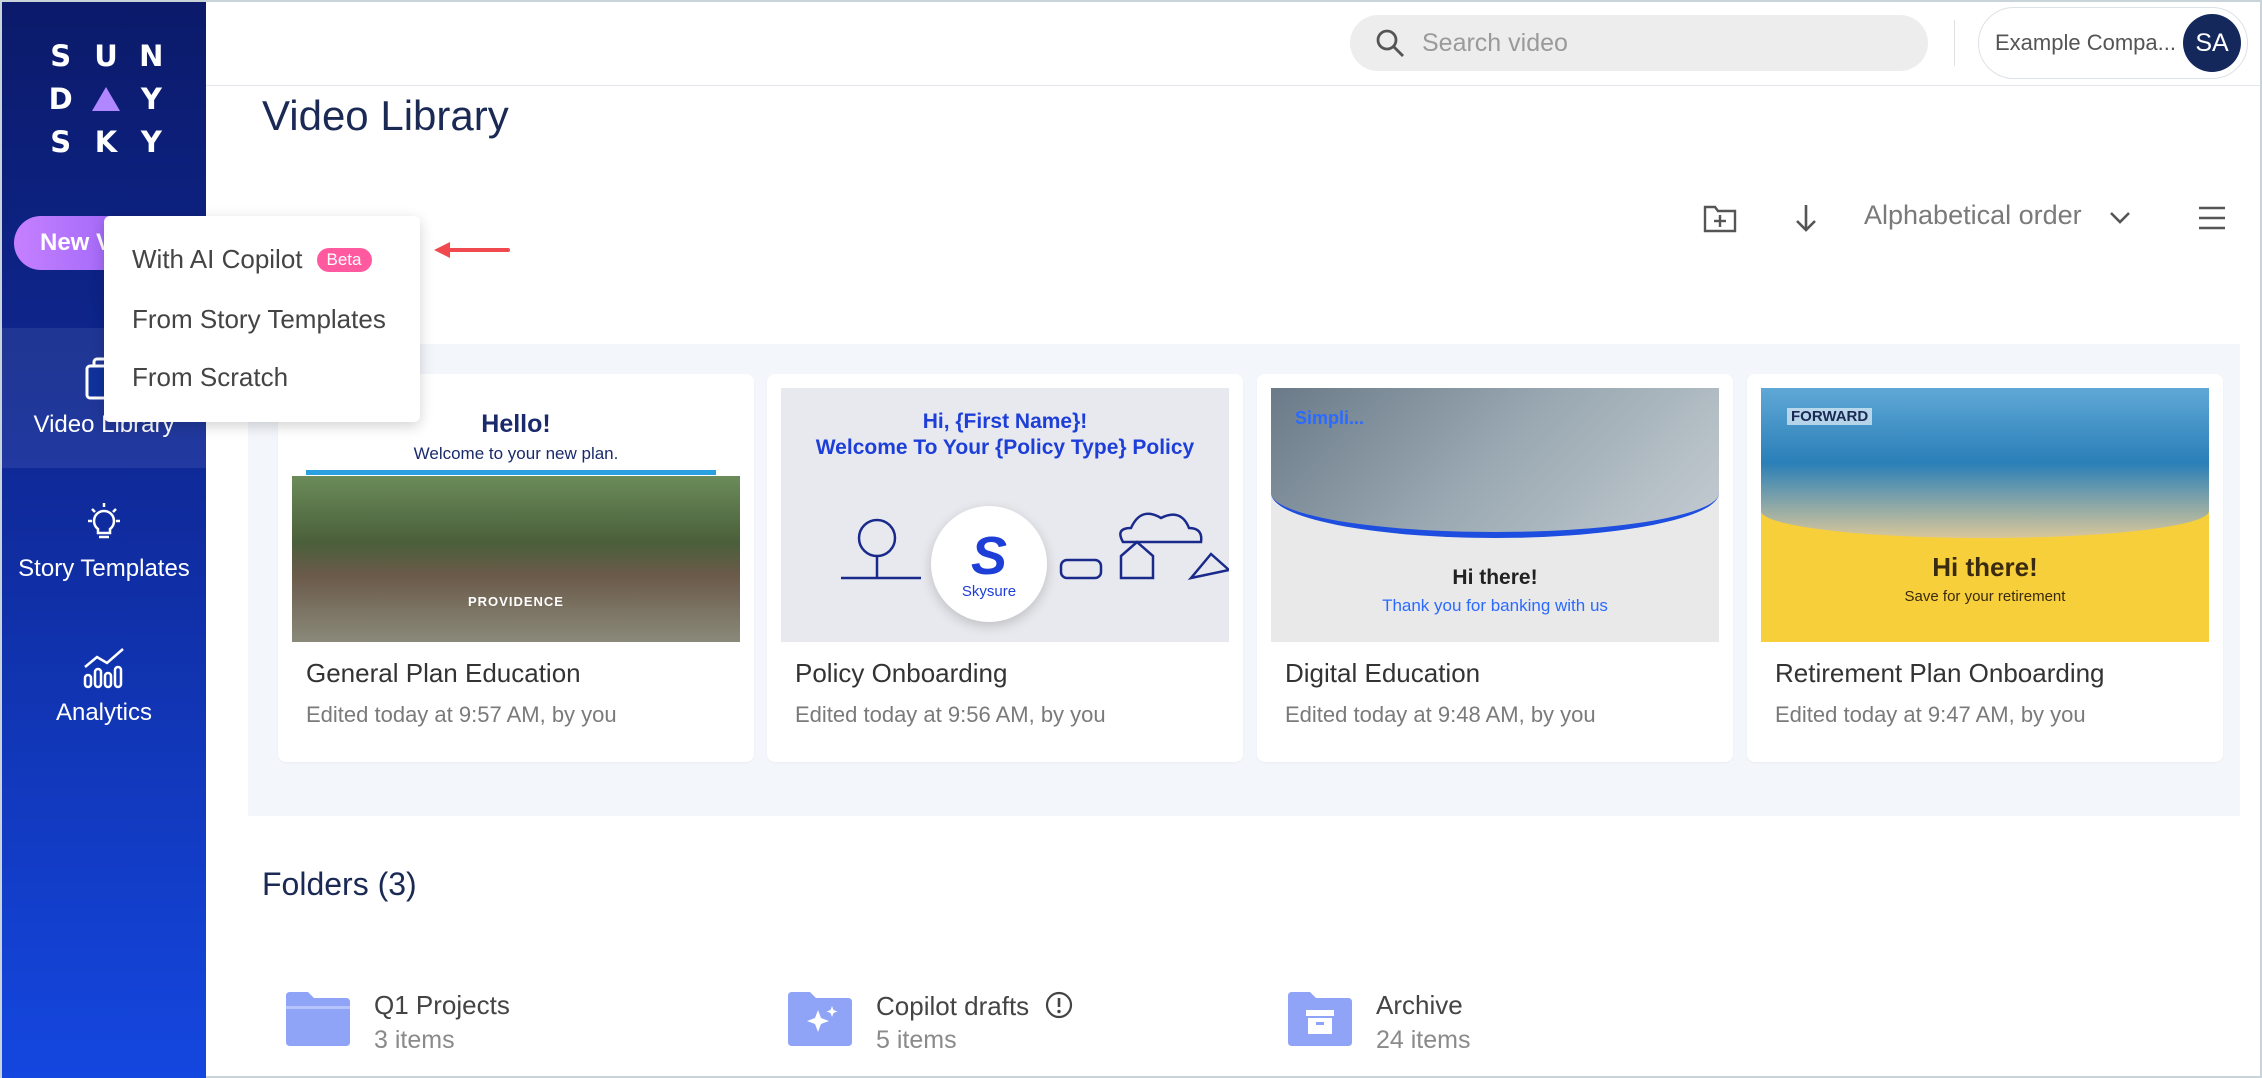  What do you see at coordinates (1423, 1040) in the screenshot?
I see `folder-count: 24 items` at bounding box center [1423, 1040].